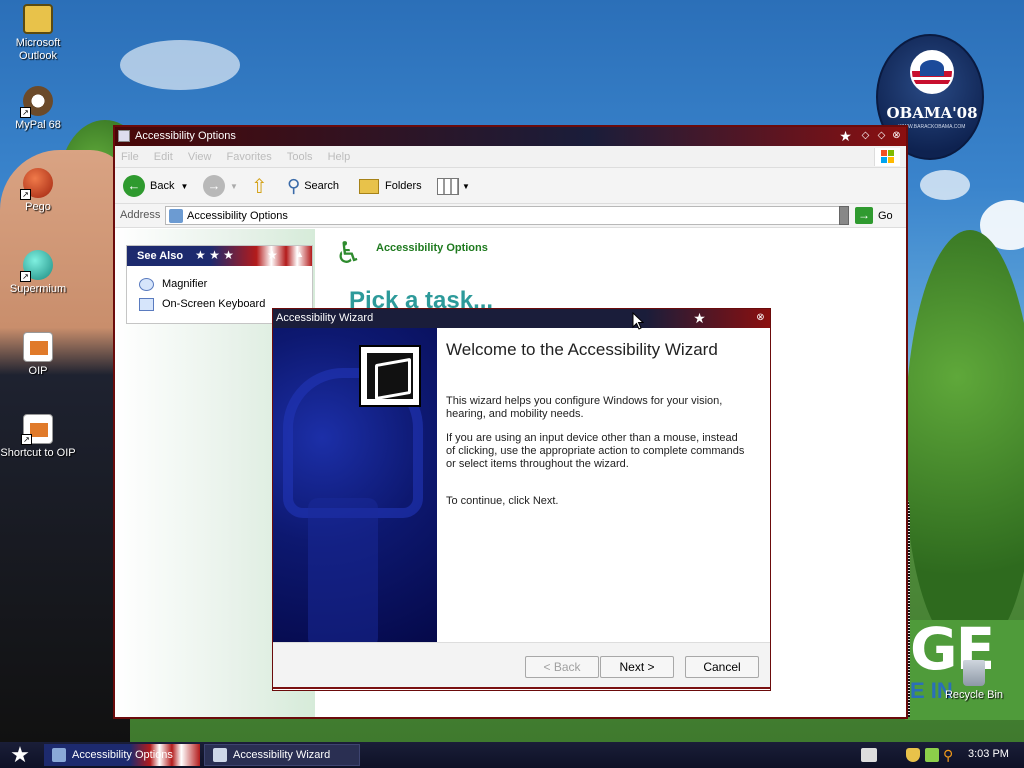  Describe the element at coordinates (36, 266) in the screenshot. I see `supermium-icon: ↗` at that location.